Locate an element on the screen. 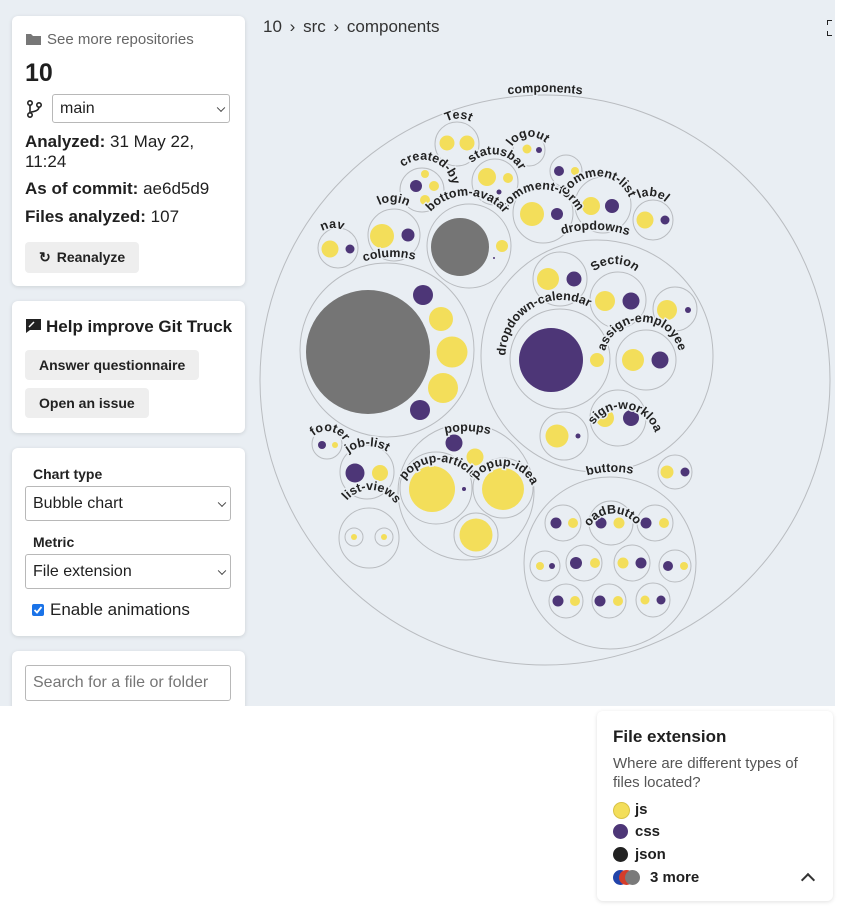  label-assign-employee: assign-employee is located at coordinates (641, 331).